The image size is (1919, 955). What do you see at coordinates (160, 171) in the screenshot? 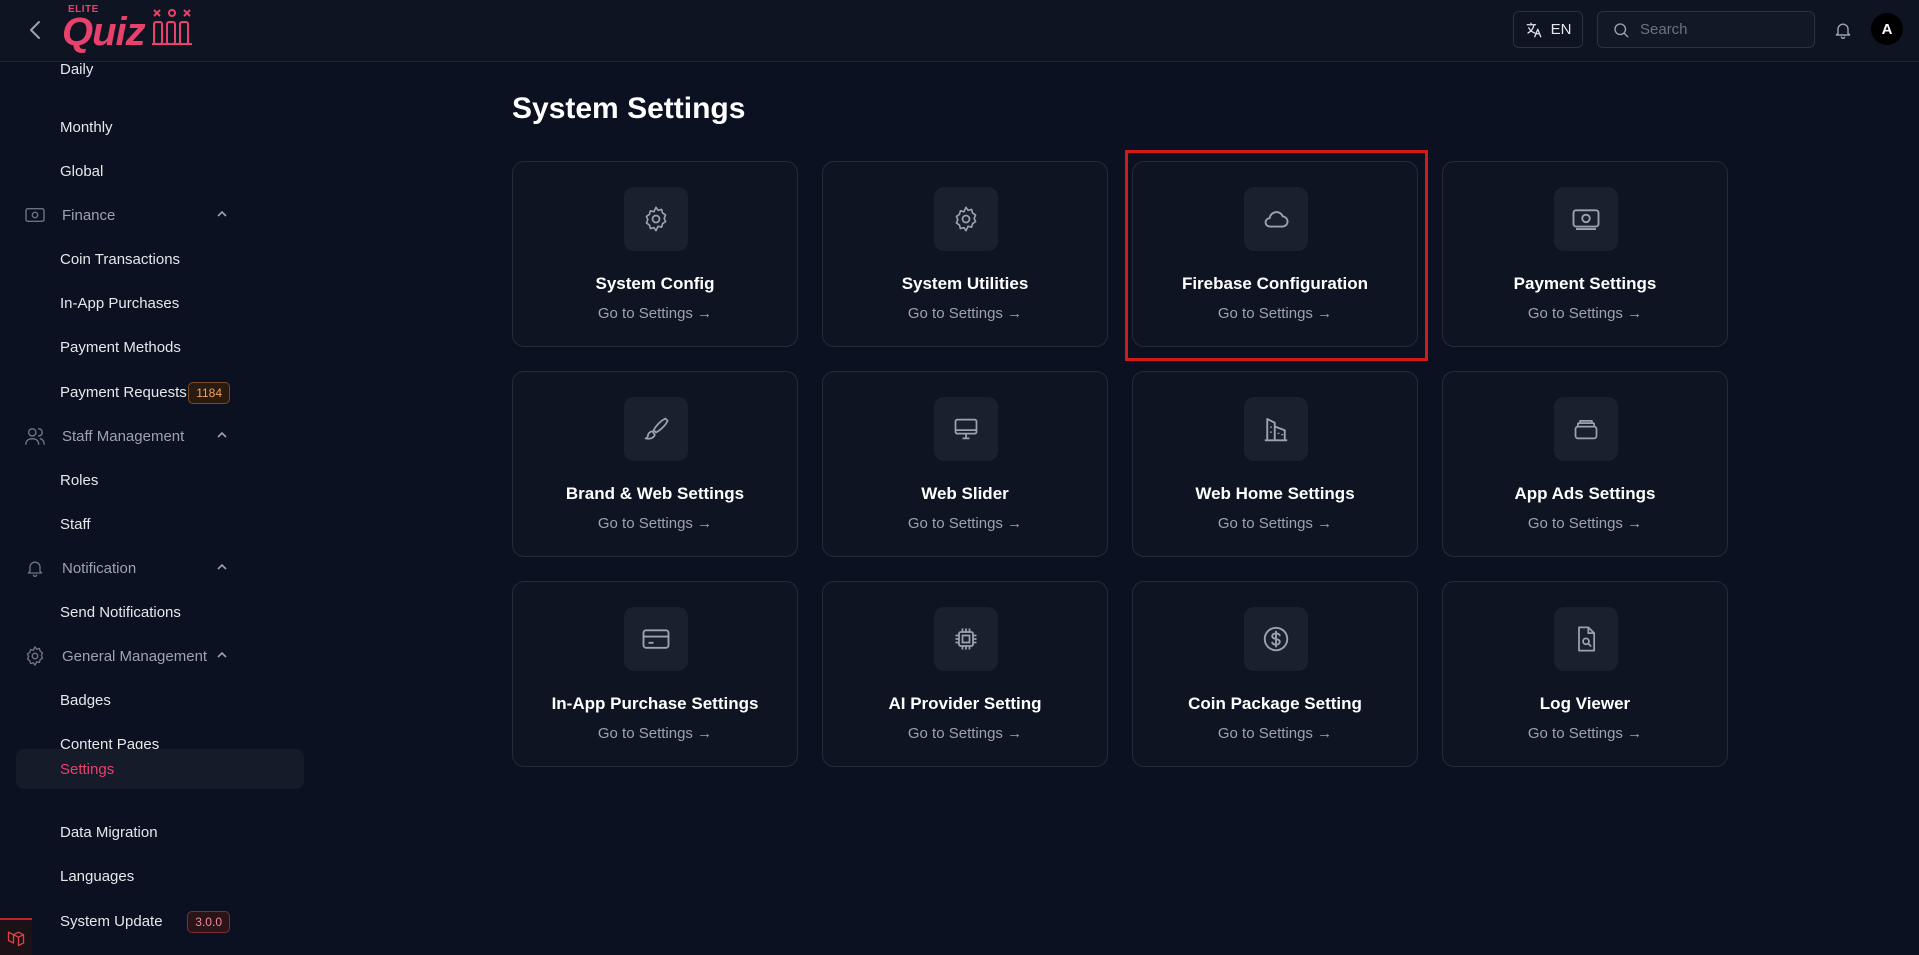
I see `sidebar-item-global: Global` at bounding box center [160, 171].